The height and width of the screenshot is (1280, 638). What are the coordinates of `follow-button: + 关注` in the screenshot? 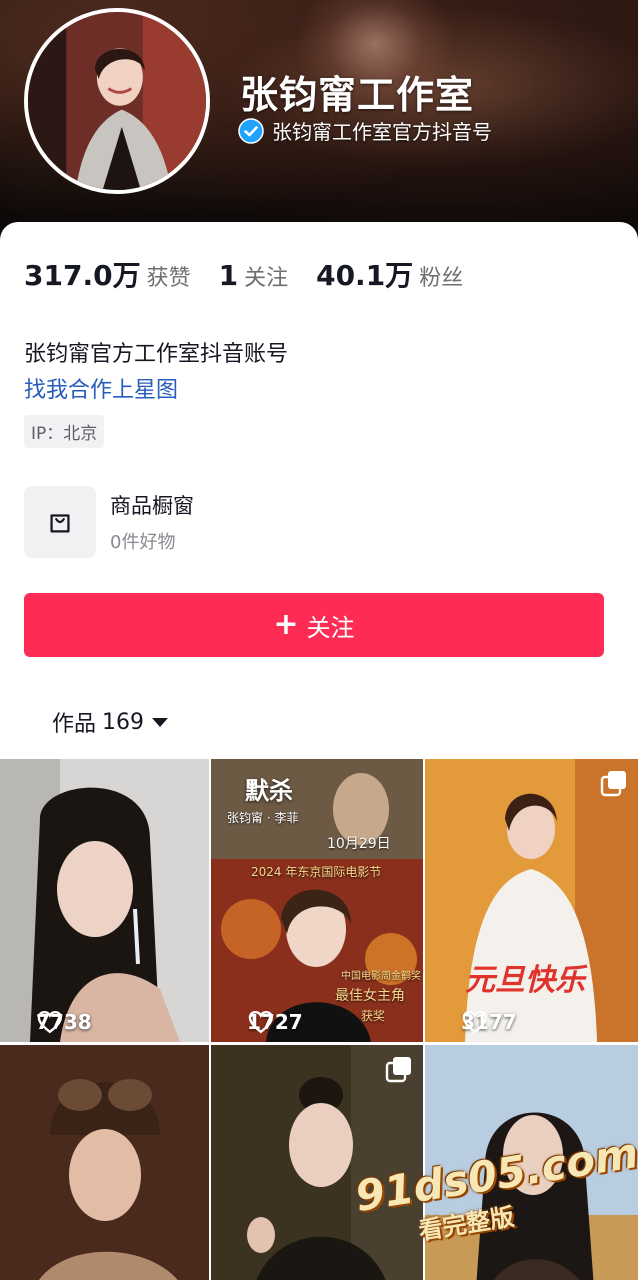 It's located at (314, 625).